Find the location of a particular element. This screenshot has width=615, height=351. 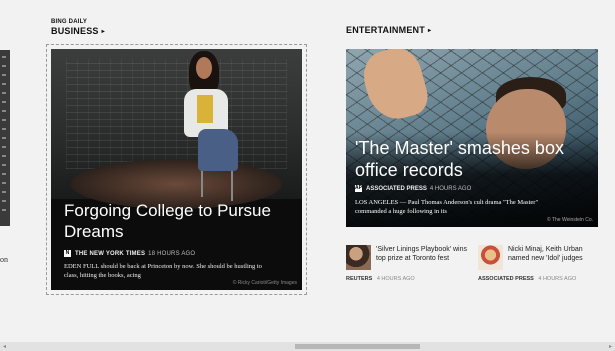

ap-logo-icon: AP is located at coordinates (358, 188).